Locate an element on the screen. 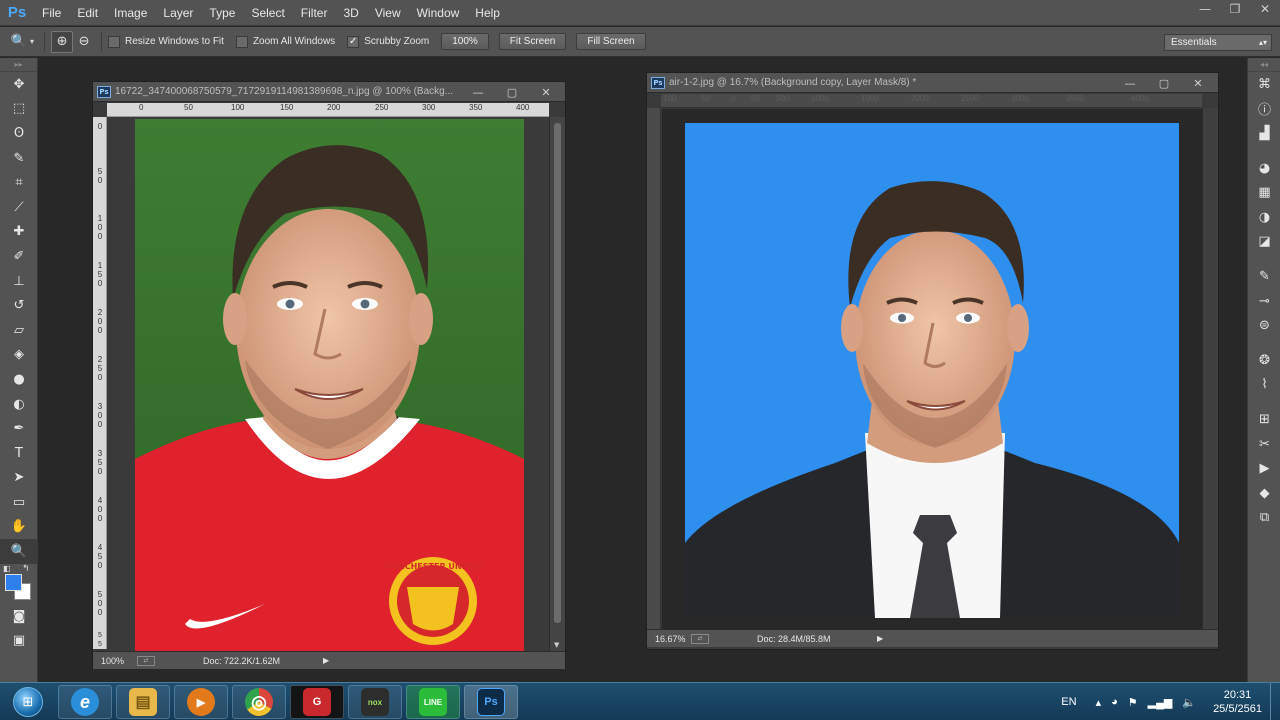 The image size is (1280, 720). color-panel-icon: ◕ is located at coordinates (1264, 168).